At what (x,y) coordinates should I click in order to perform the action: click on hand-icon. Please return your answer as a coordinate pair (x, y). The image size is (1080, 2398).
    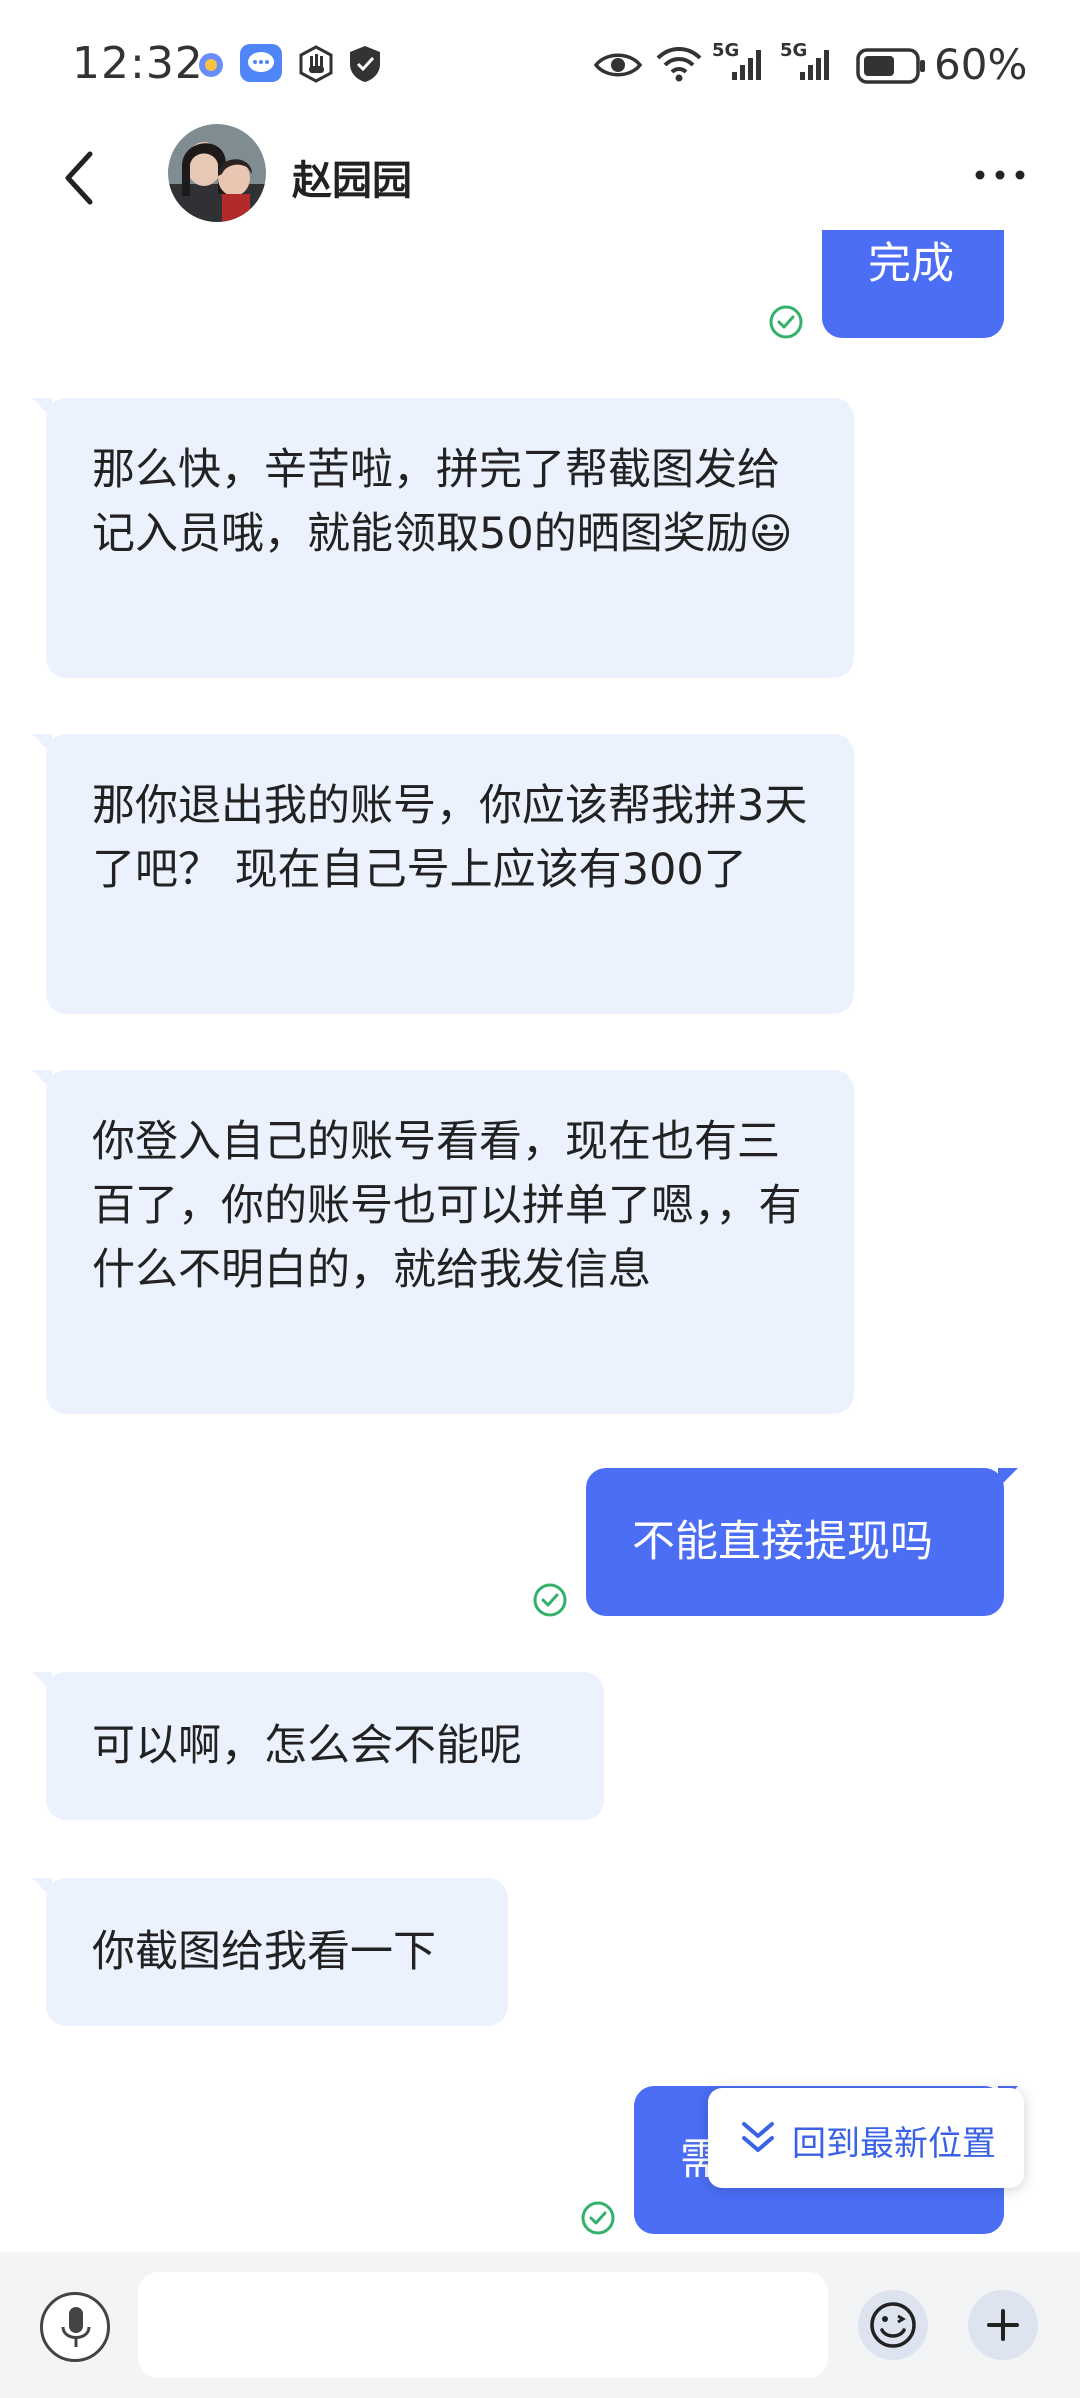
    Looking at the image, I should click on (316, 64).